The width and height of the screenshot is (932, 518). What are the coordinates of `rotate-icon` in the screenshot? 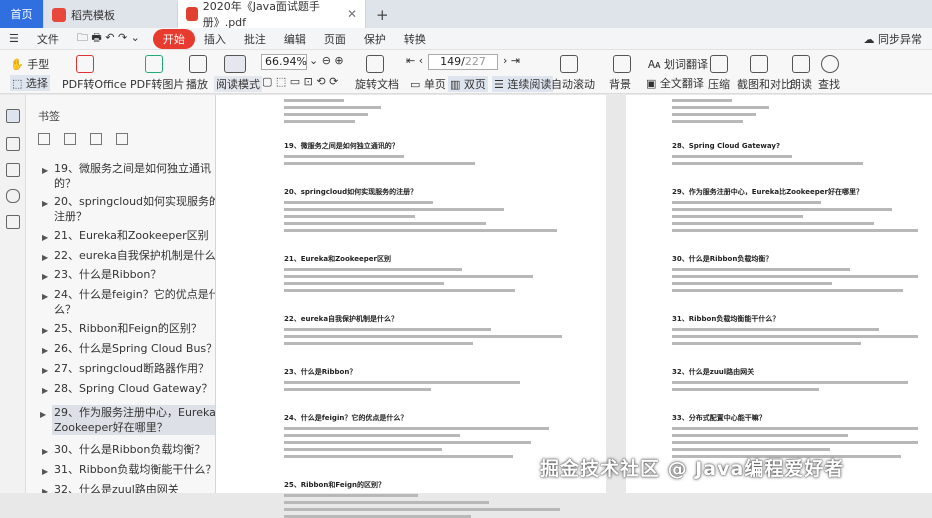 It's located at (375, 64).